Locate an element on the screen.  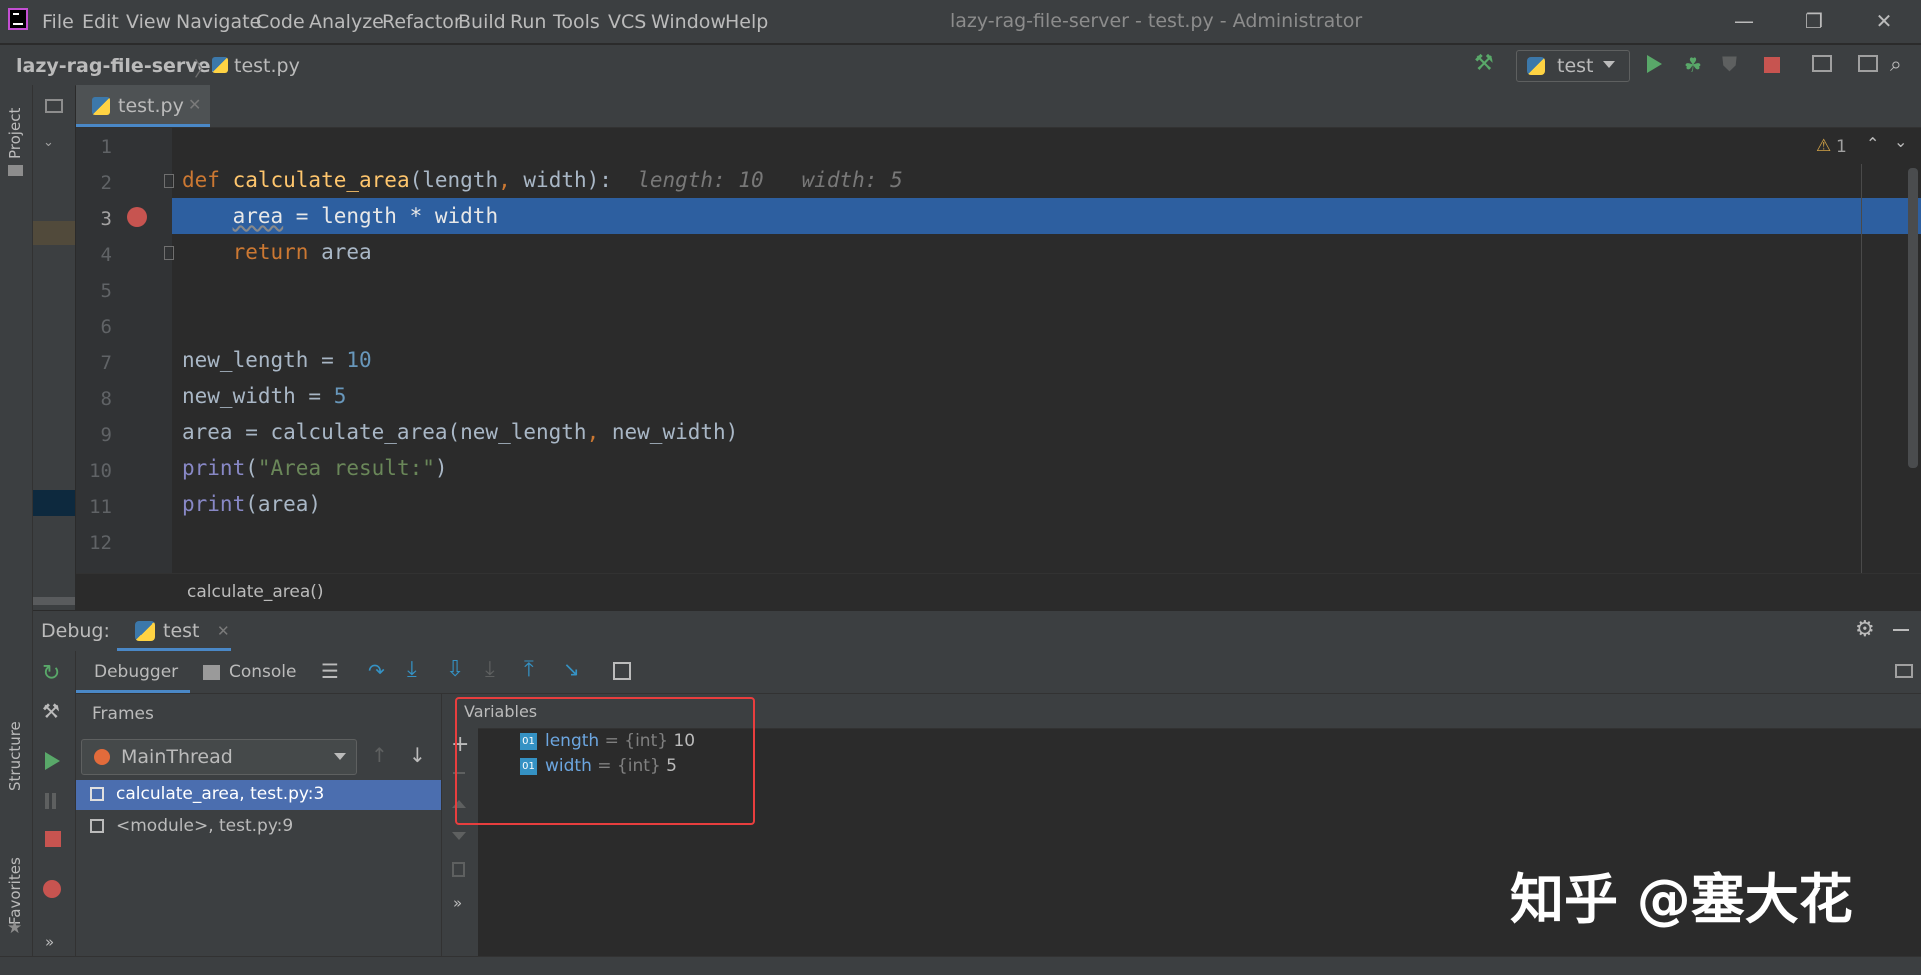
annotation-highlight-box is located at coordinates (605, 761).